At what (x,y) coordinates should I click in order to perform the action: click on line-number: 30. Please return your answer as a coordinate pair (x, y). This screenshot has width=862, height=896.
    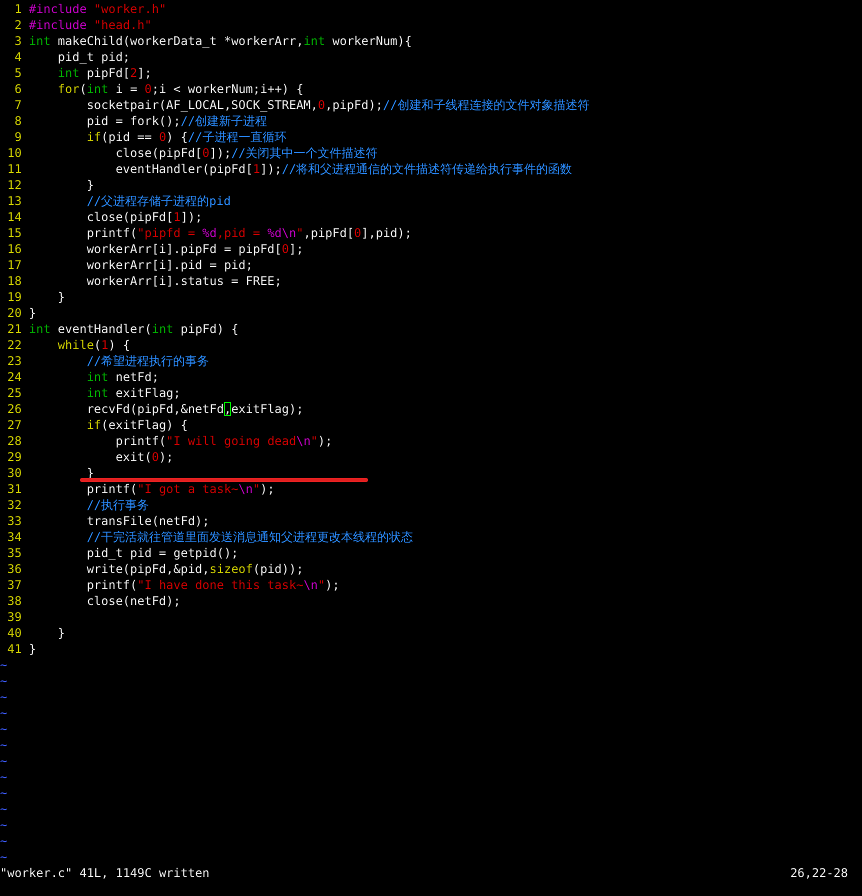
    Looking at the image, I should click on (14, 473).